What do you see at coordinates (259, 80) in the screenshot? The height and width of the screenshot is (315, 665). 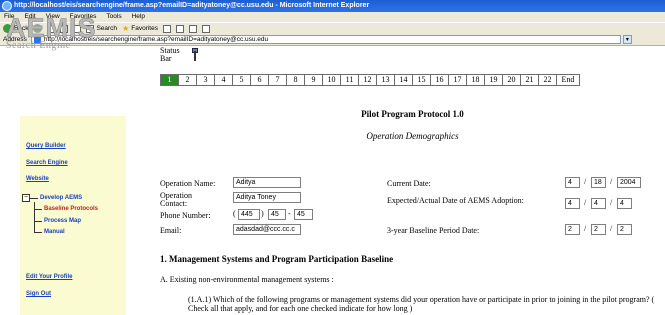 I see `step-button: 6` at bounding box center [259, 80].